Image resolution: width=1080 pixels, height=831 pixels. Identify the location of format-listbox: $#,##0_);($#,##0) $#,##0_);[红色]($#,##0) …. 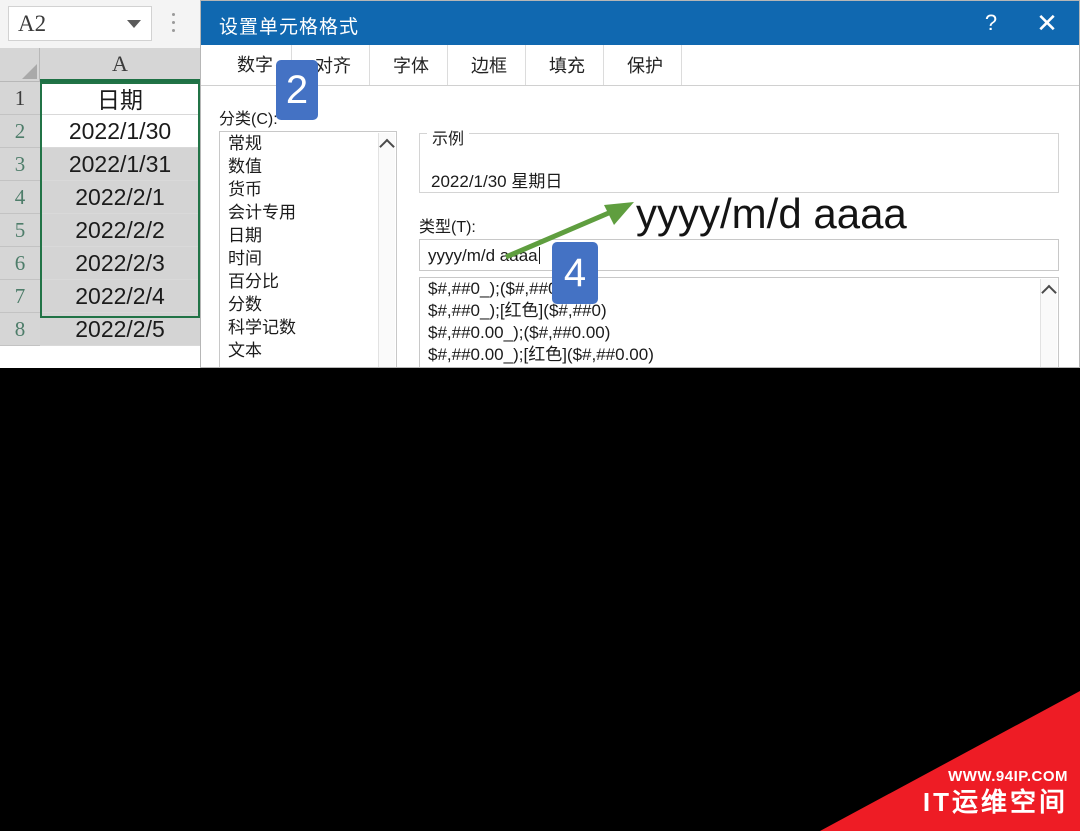
(739, 322).